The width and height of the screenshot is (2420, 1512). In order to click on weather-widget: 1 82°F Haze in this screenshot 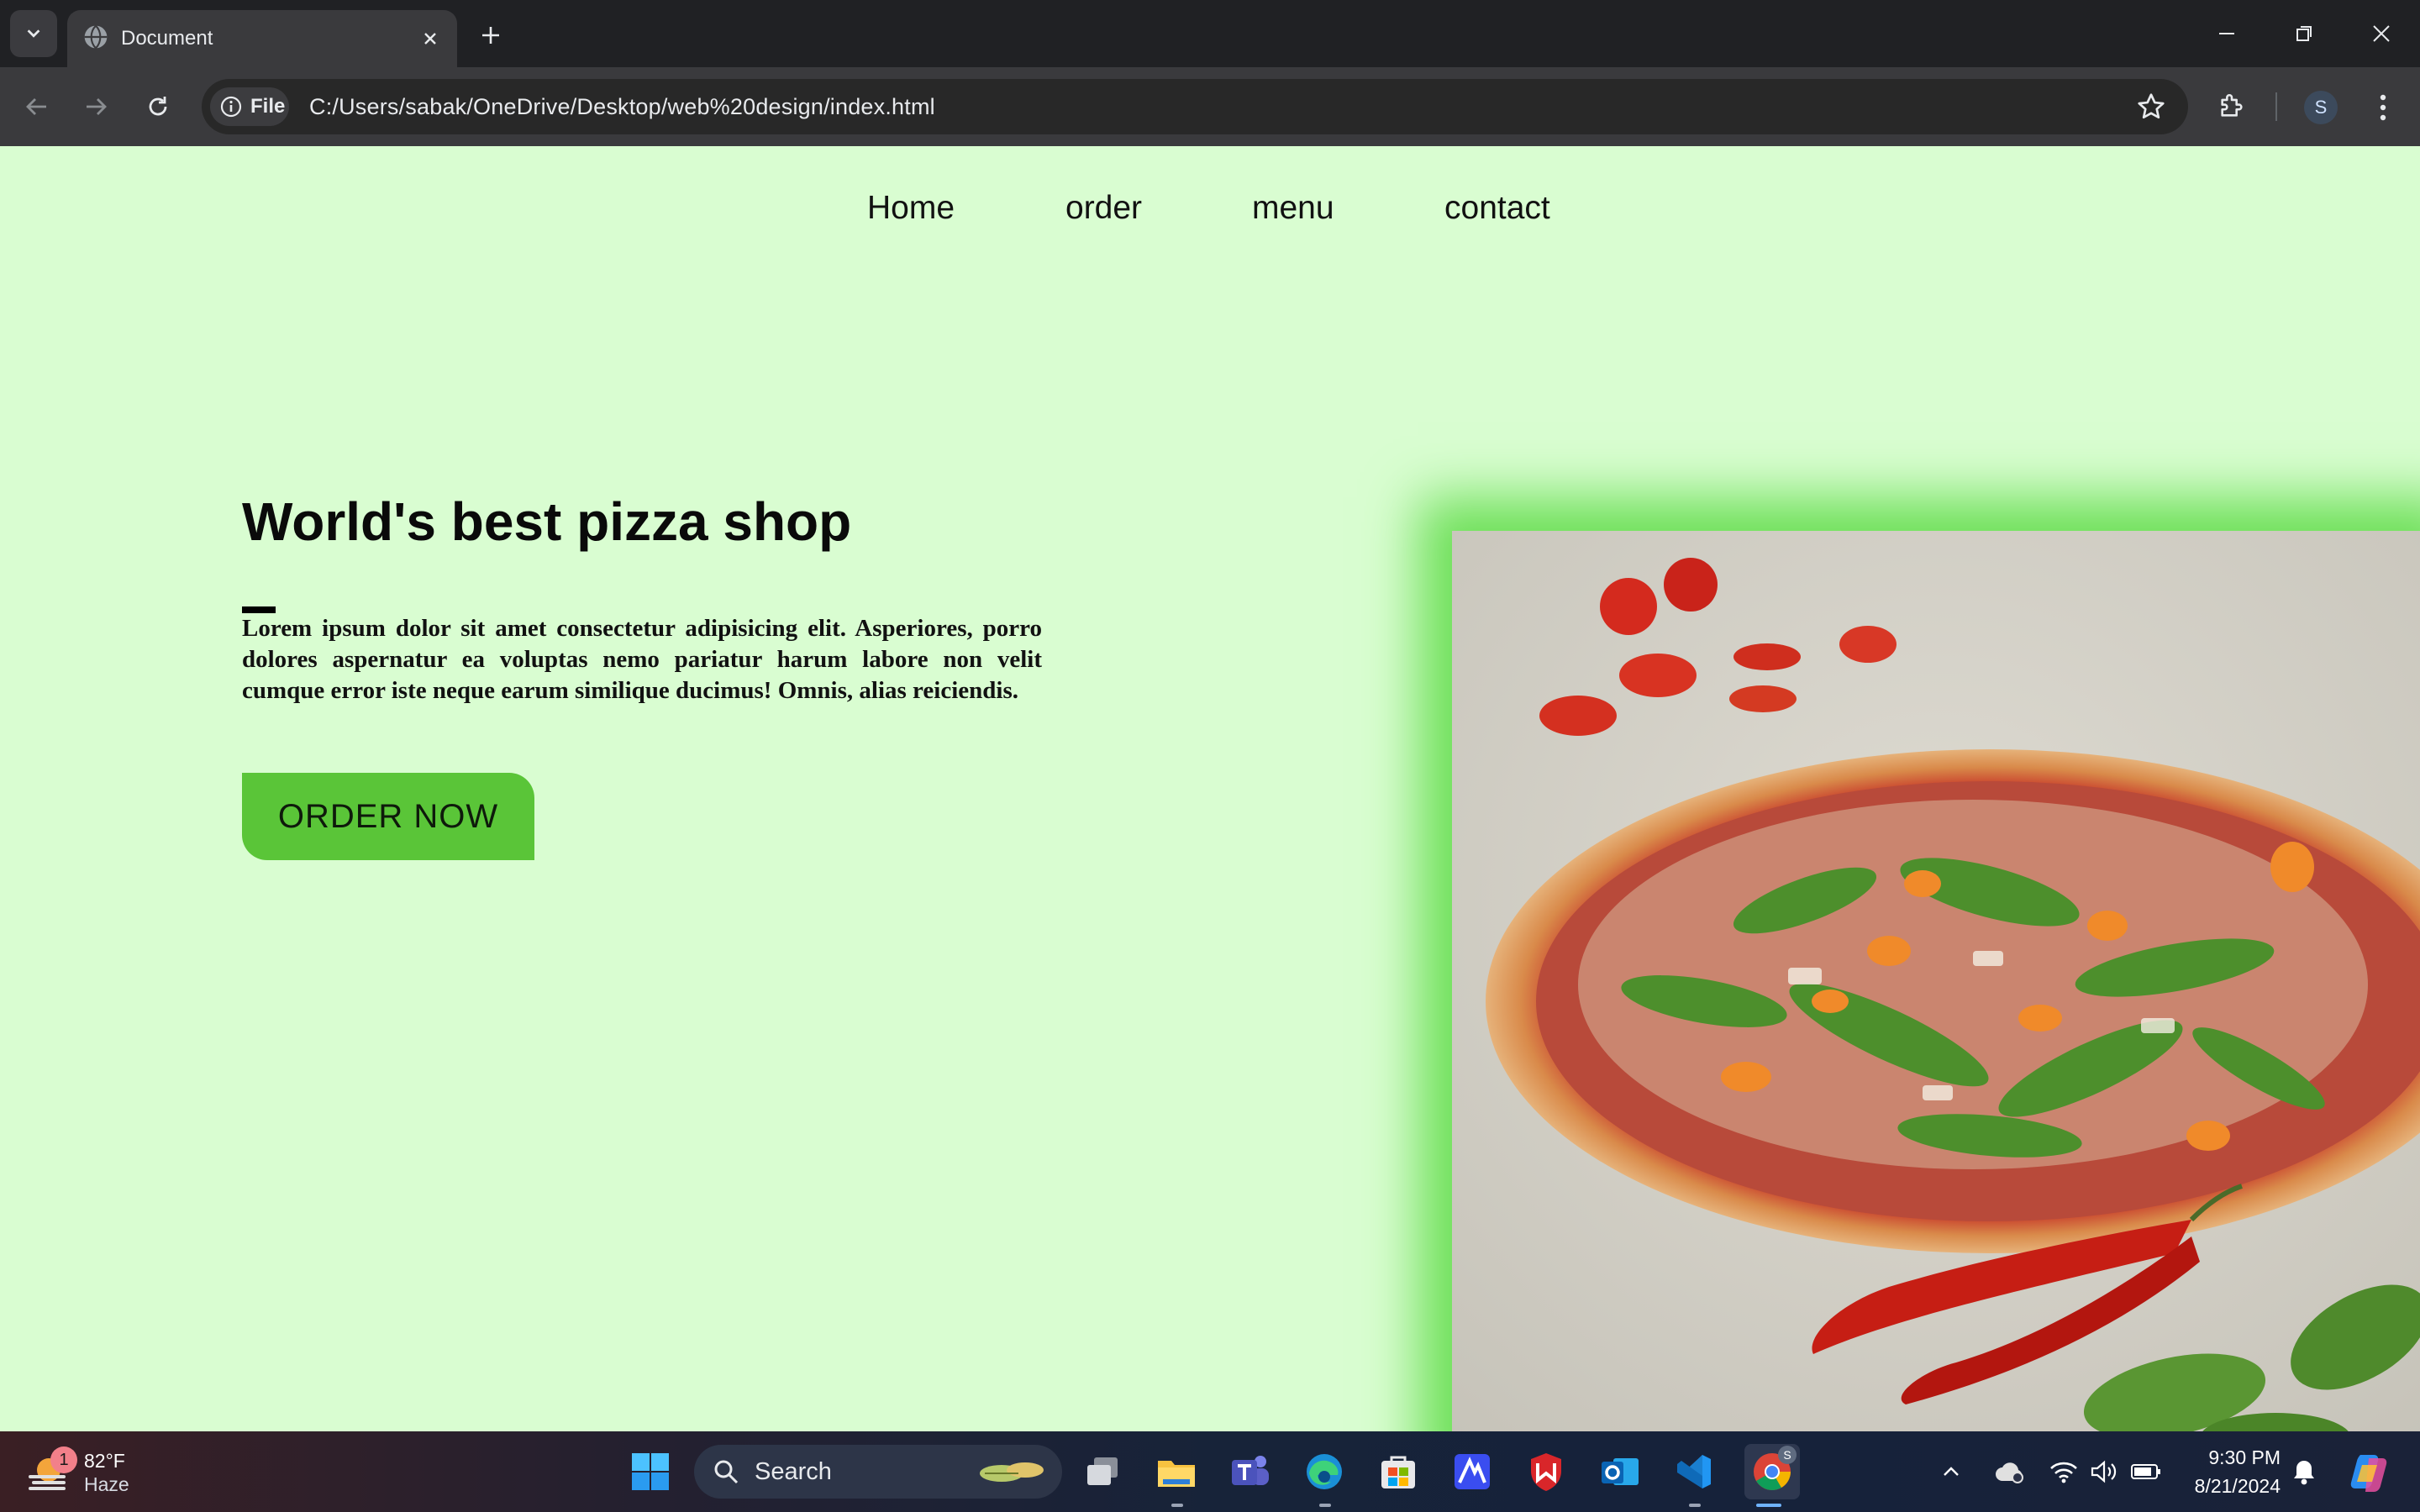, I will do `click(100, 1471)`.